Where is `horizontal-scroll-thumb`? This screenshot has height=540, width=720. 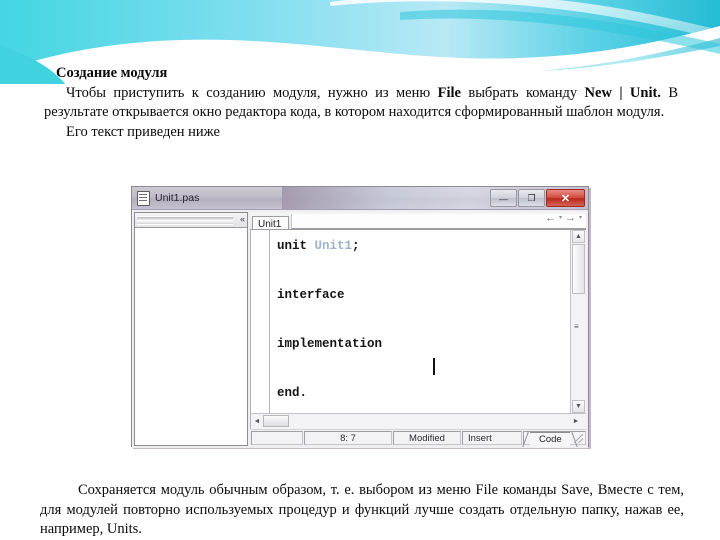 horizontal-scroll-thumb is located at coordinates (276, 421).